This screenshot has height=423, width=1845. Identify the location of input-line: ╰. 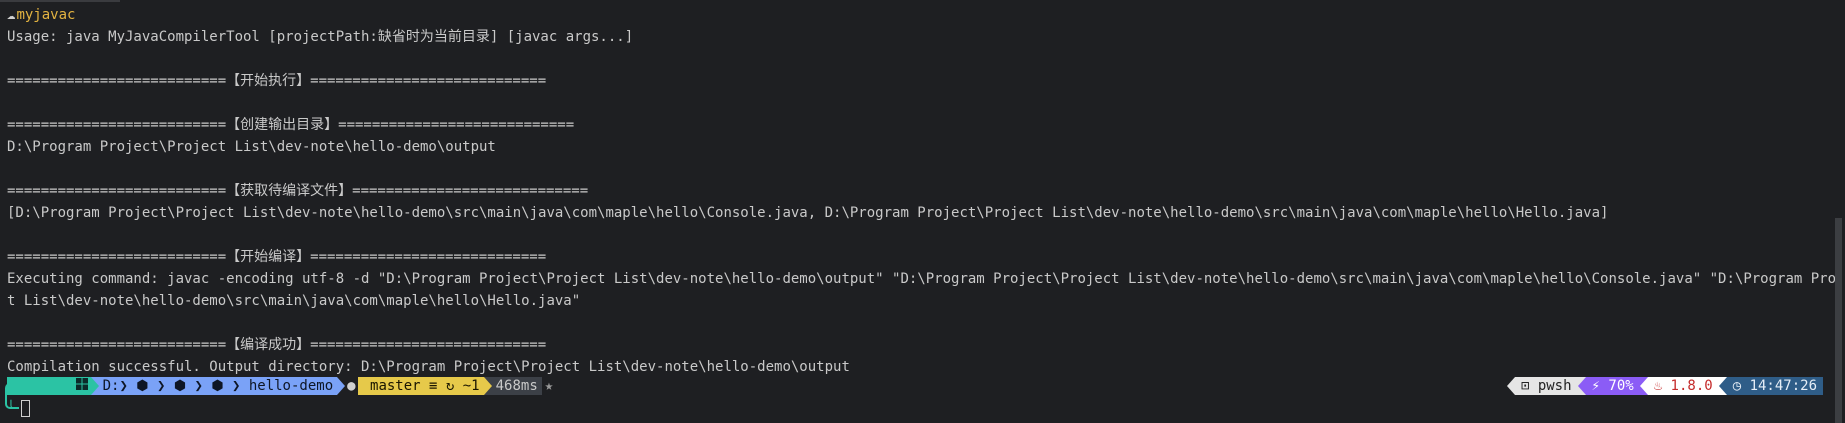
(18, 408).